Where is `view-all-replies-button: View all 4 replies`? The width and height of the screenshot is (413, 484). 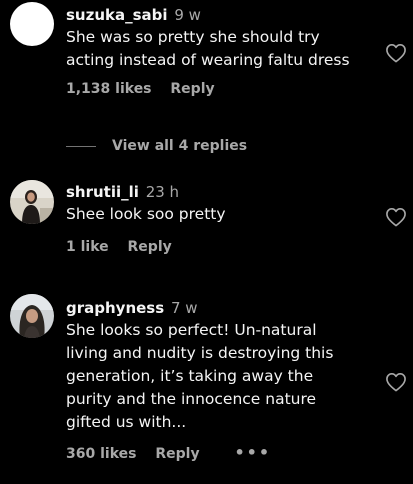 view-all-replies-button: View all 4 replies is located at coordinates (156, 146).